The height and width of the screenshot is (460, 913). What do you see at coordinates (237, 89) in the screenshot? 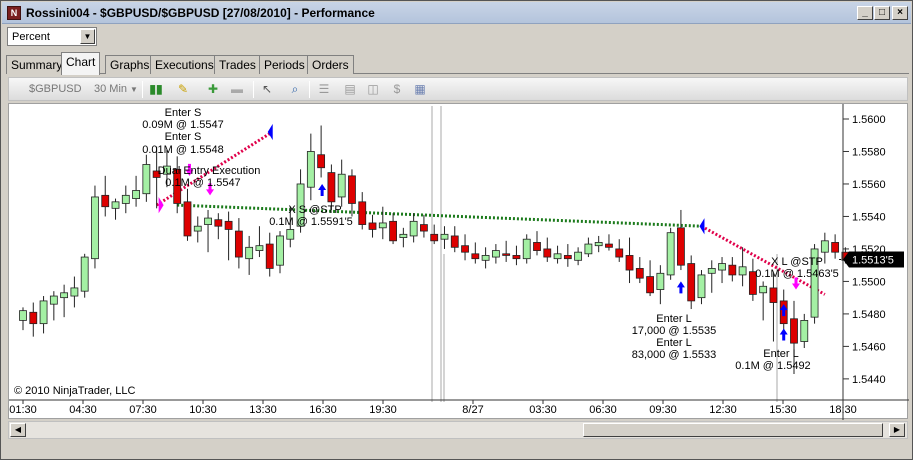
I see `zoom-out-icon: ▬` at bounding box center [237, 89].